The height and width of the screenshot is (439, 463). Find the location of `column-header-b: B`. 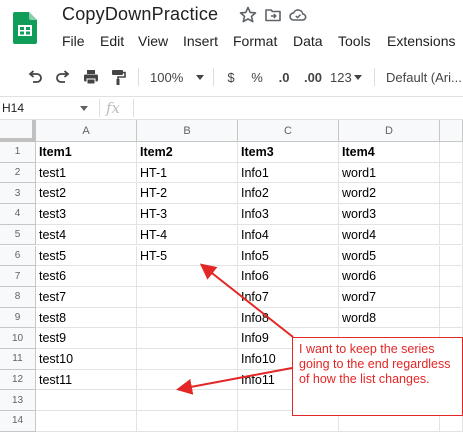

column-header-b: B is located at coordinates (187, 131).